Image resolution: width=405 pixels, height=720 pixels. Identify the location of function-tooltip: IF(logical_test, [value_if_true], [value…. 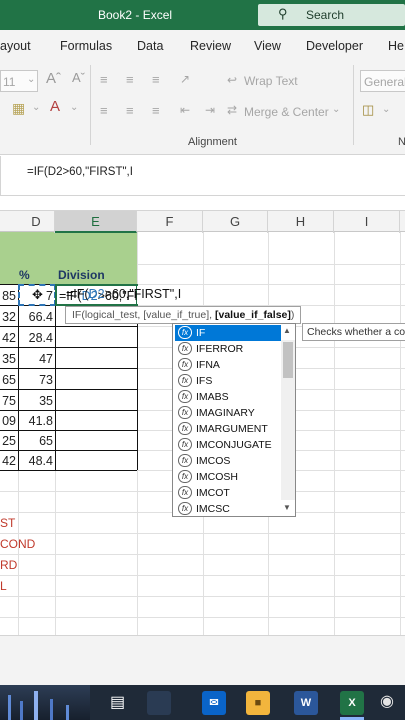
(183, 315).